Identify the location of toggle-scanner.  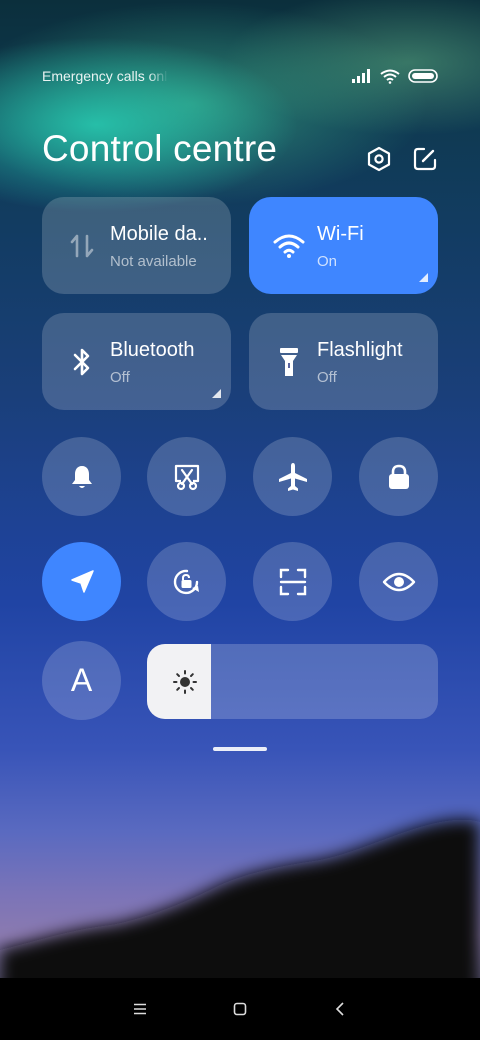
(292, 581).